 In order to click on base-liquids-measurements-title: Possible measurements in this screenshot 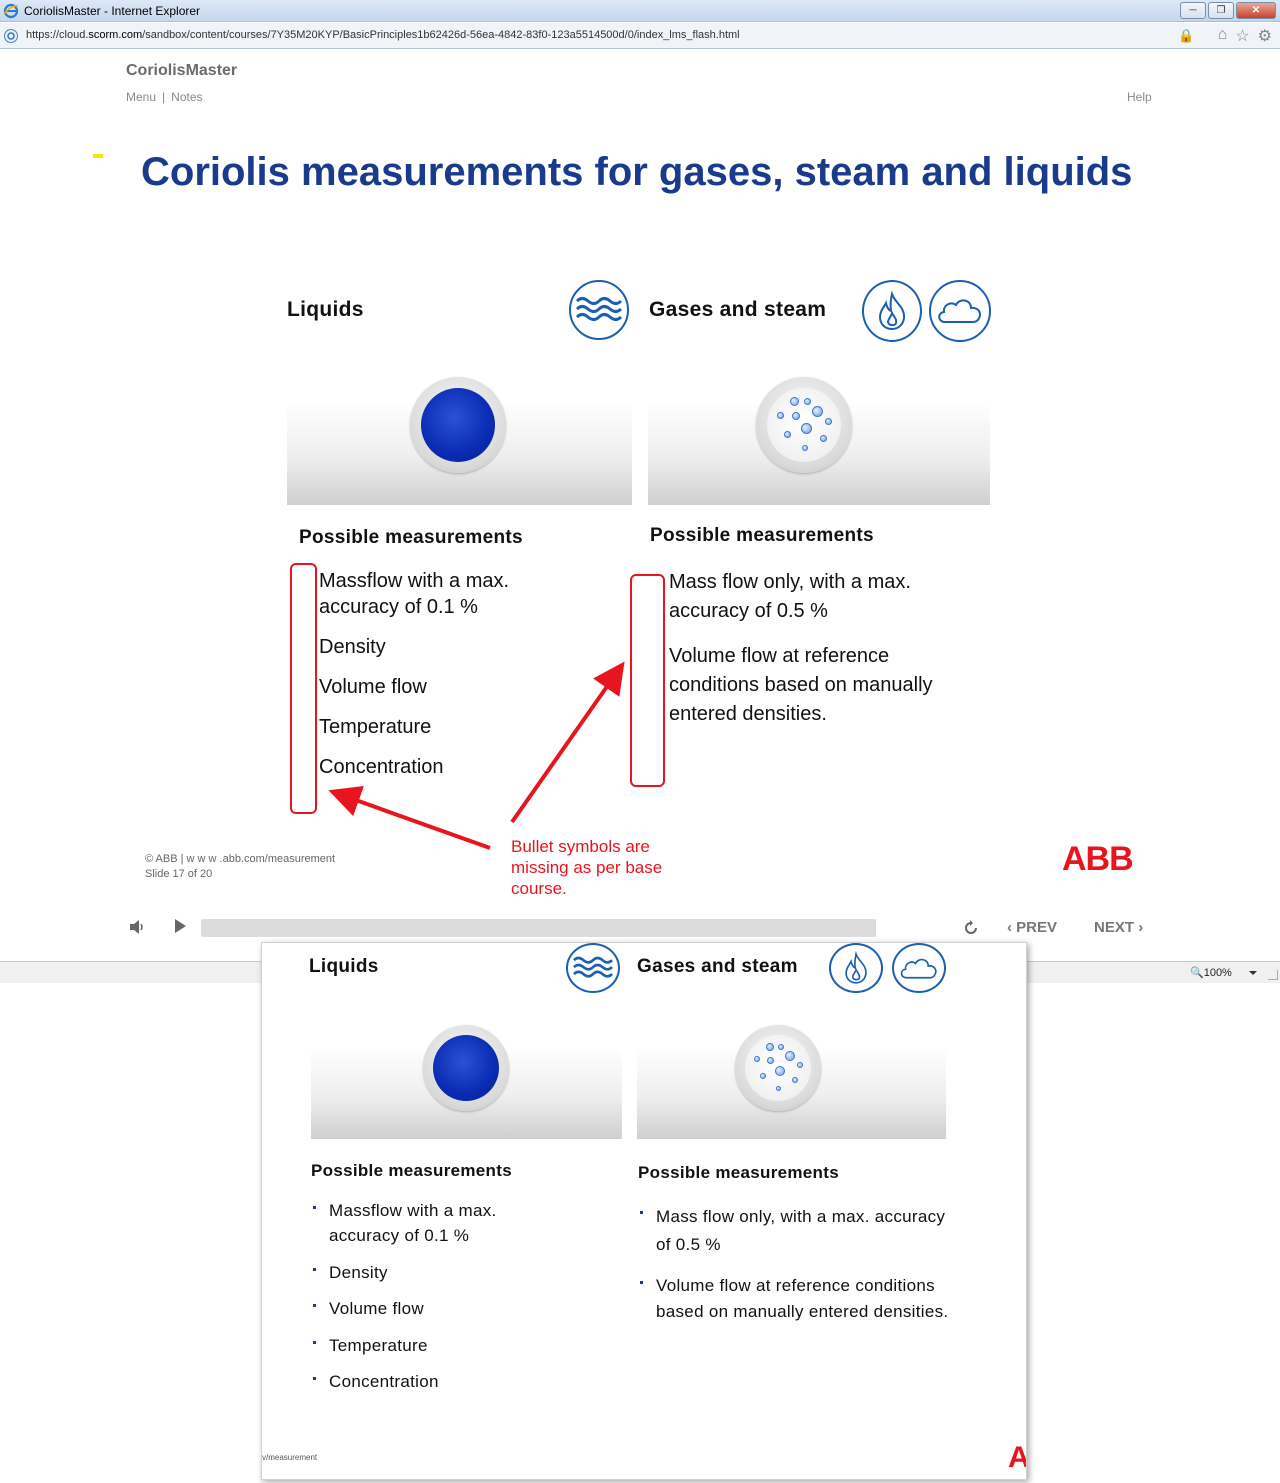, I will do `click(411, 1170)`.